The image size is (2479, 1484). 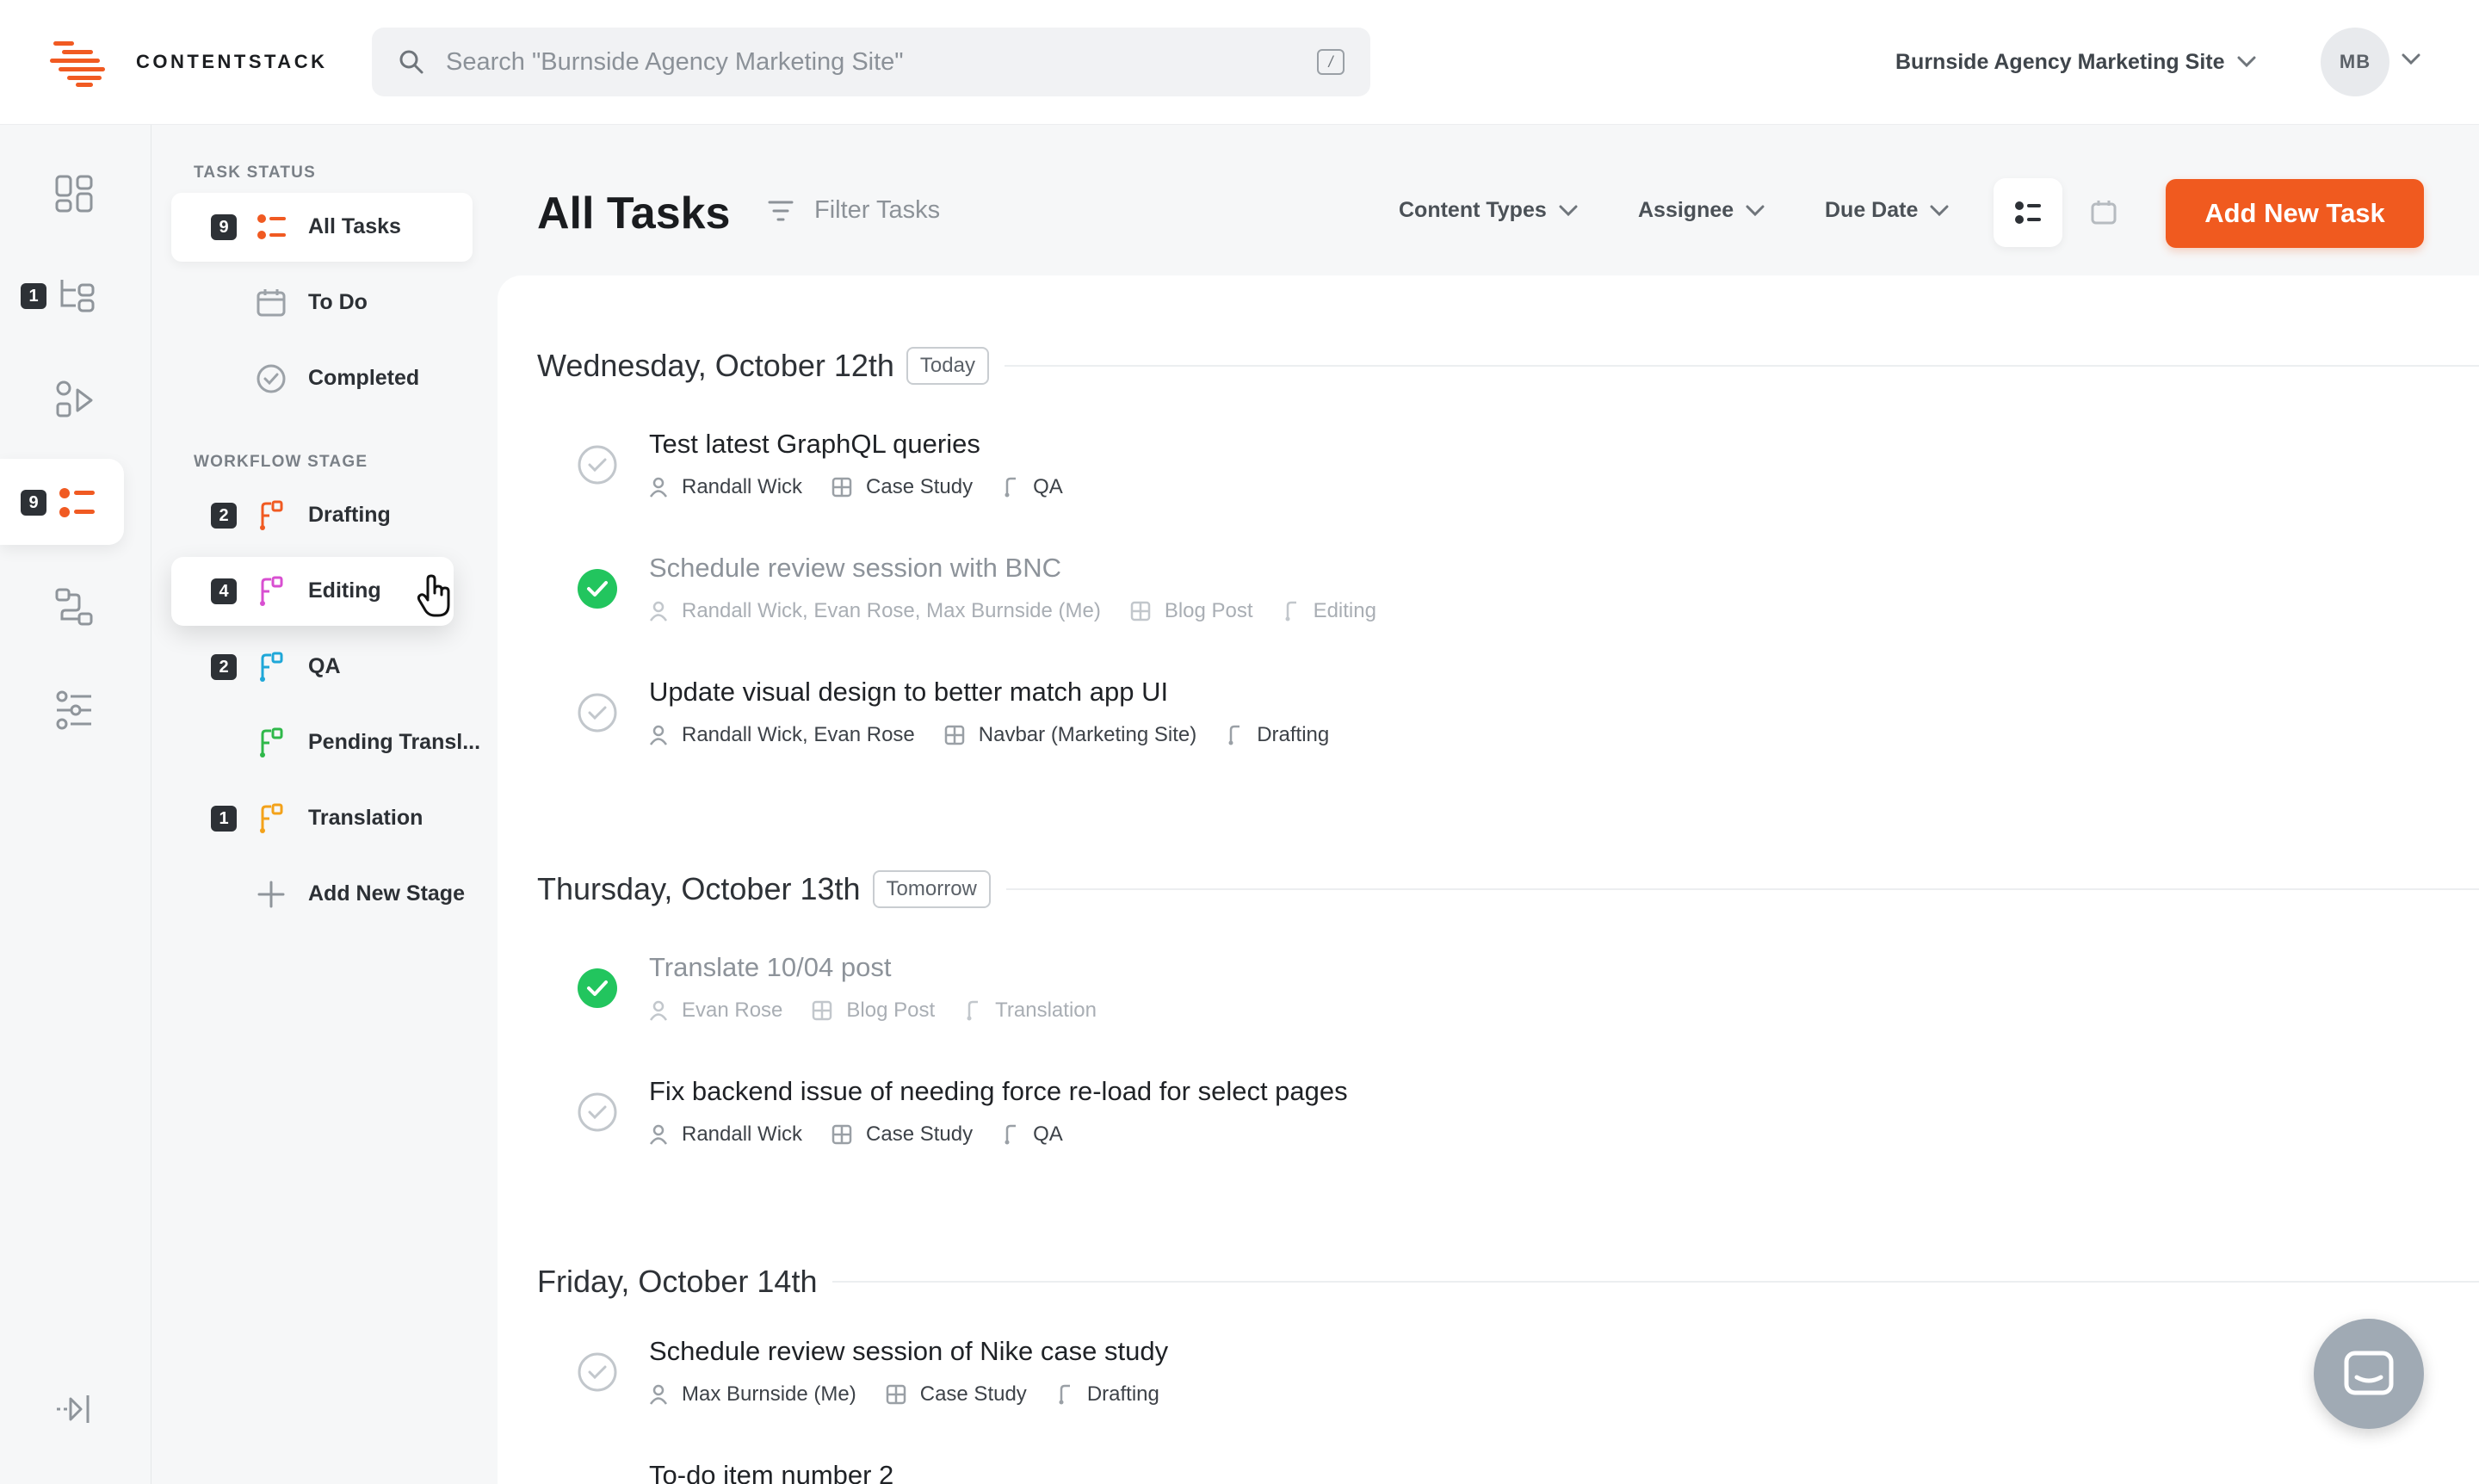 I want to click on rail-entries: 1, so click(x=75, y=295).